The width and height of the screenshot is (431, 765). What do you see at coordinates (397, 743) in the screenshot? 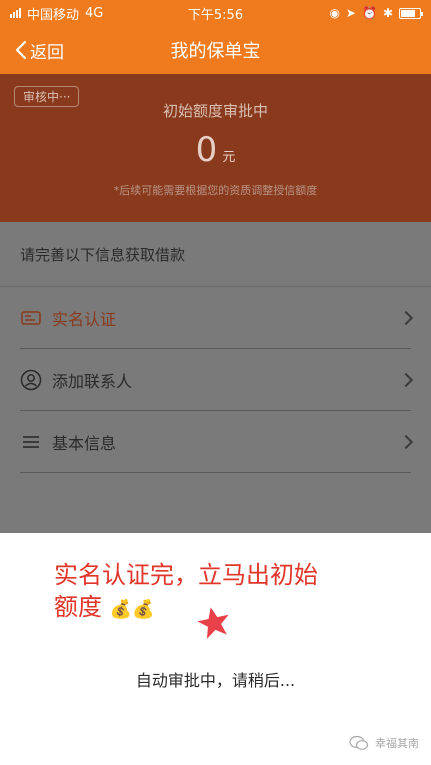
I see `watermark-text: 幸福其南` at bounding box center [397, 743].